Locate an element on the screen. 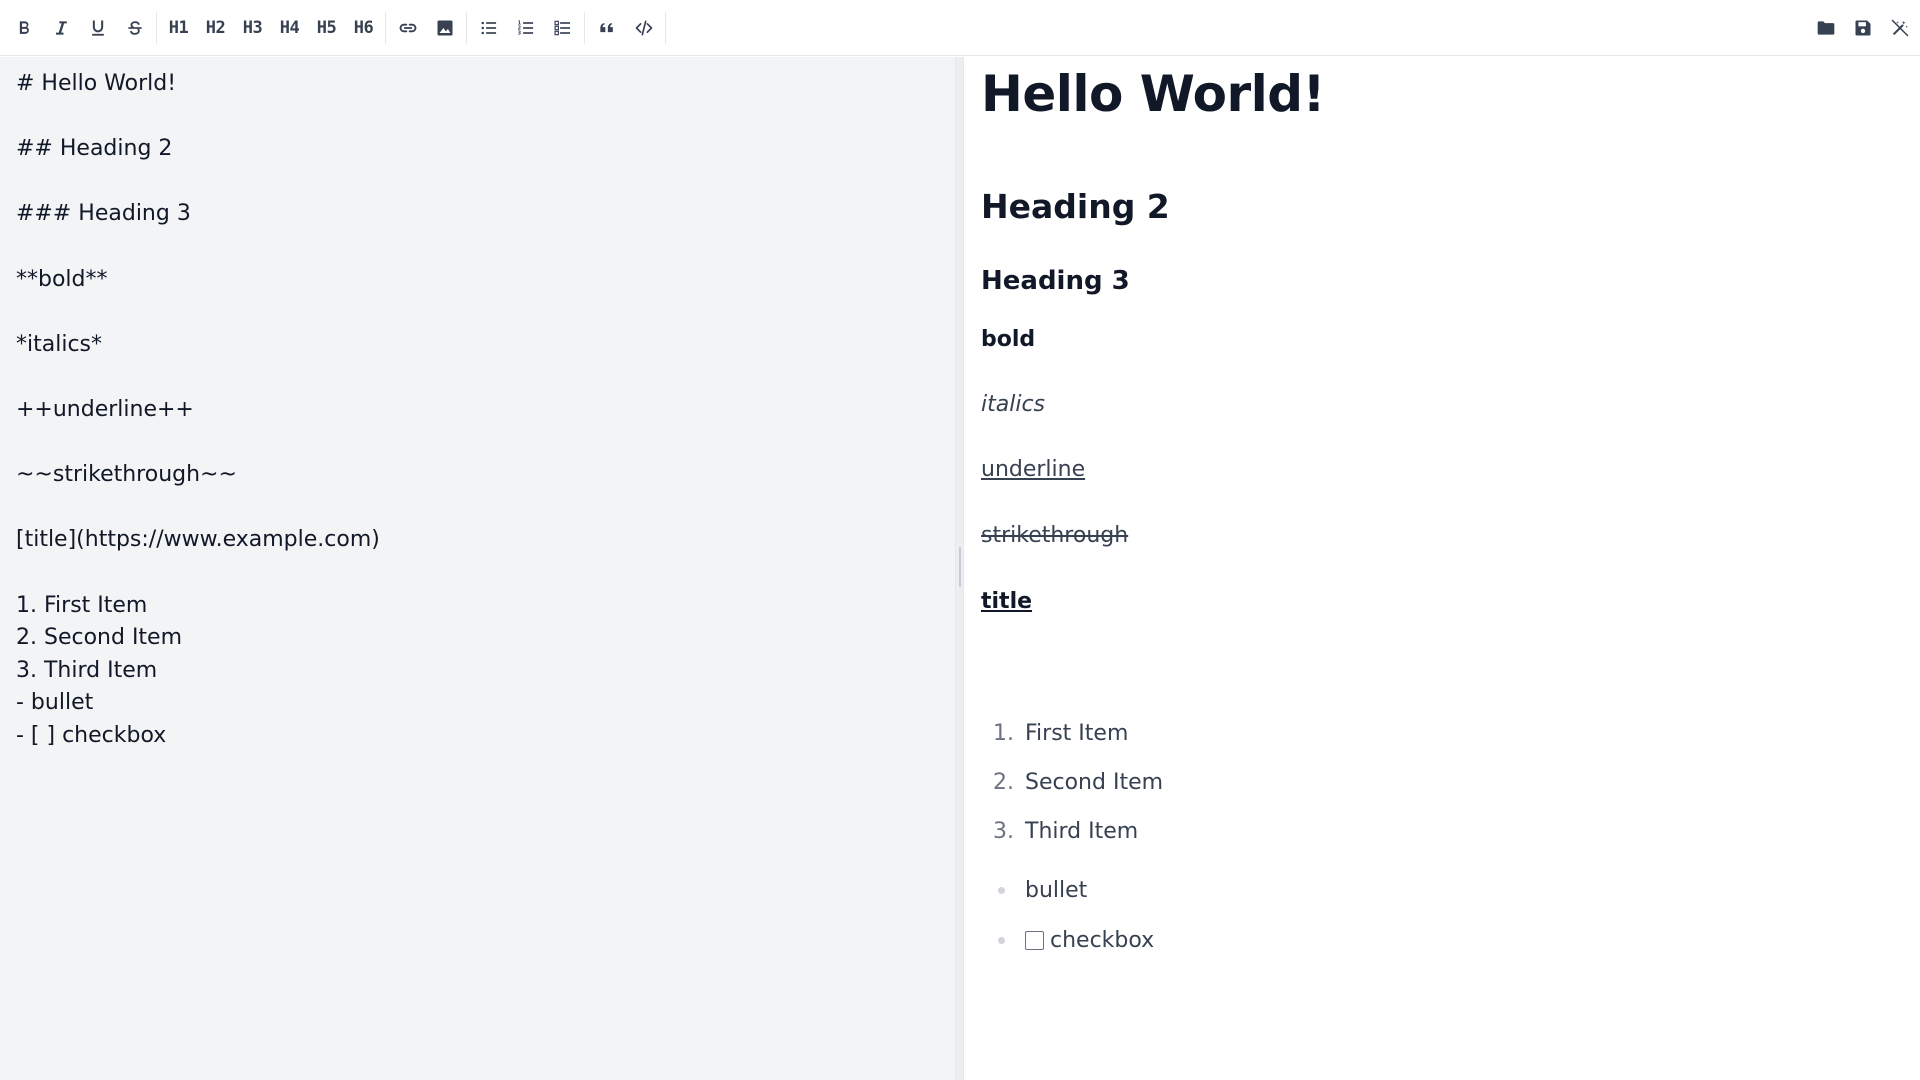  strikethrough-icon is located at coordinates (134, 27).